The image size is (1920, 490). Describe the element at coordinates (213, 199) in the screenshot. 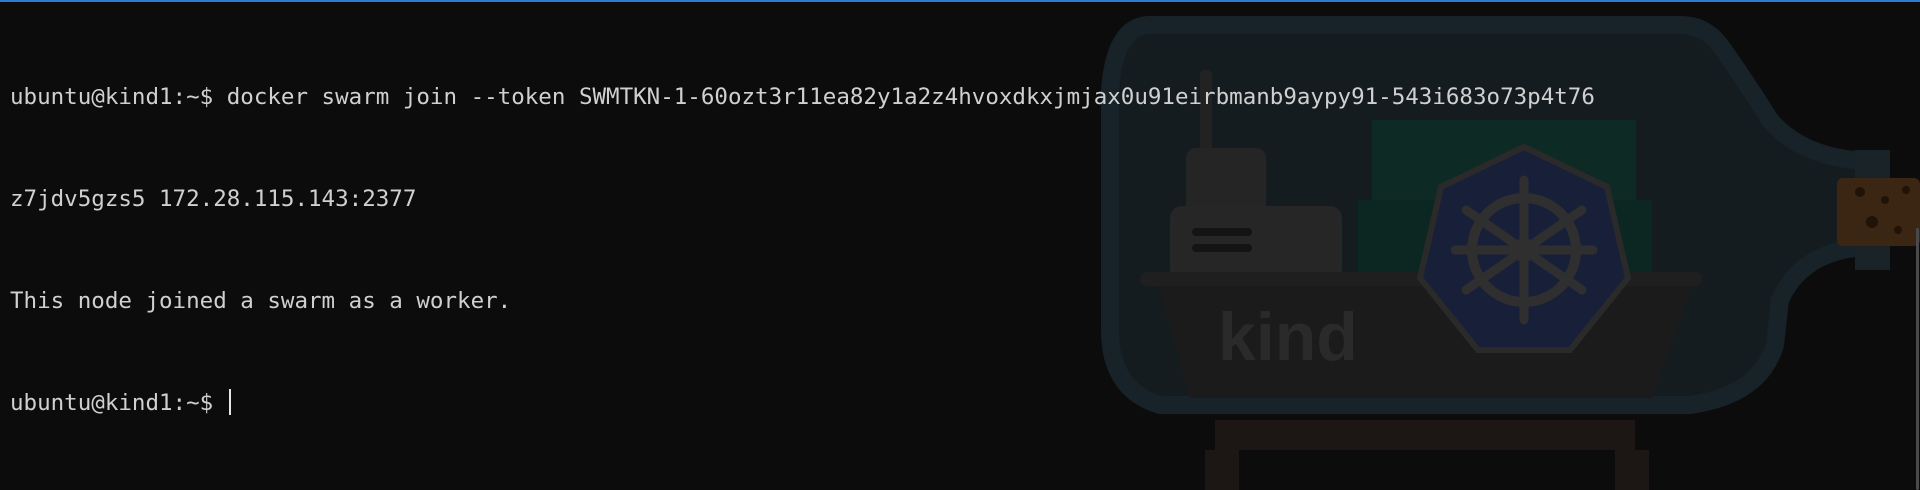

I see `output-line-command-continued: z7jdv5gzs5 172.28.115.143:2377` at that location.